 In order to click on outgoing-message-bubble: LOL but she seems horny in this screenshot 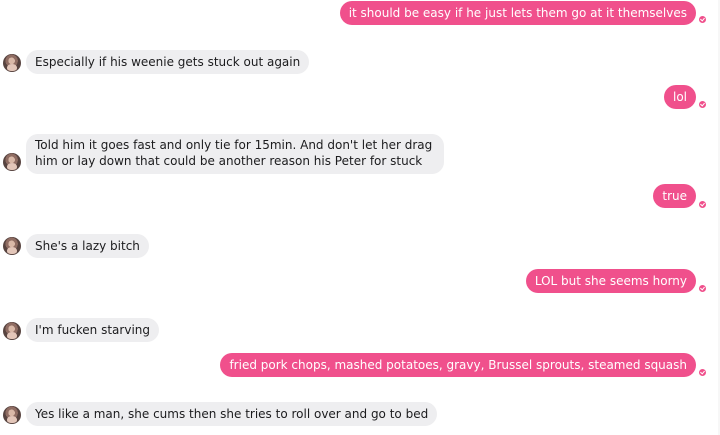, I will do `click(610, 281)`.